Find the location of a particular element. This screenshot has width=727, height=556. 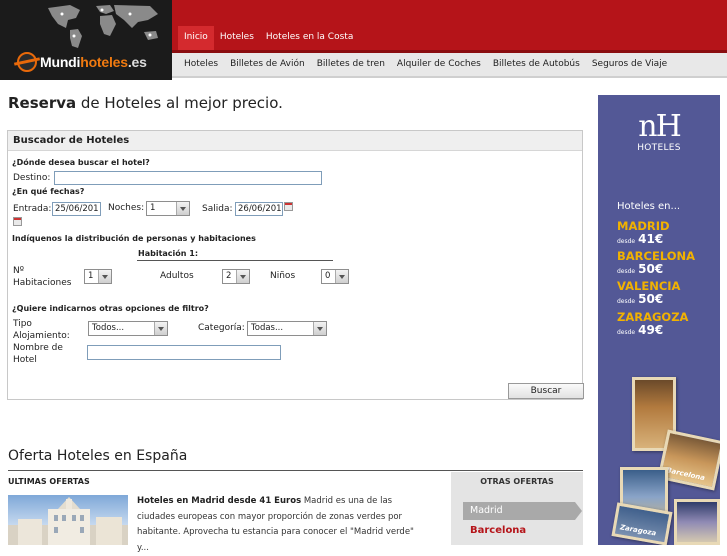

noches-select: 1 is located at coordinates (168, 208).